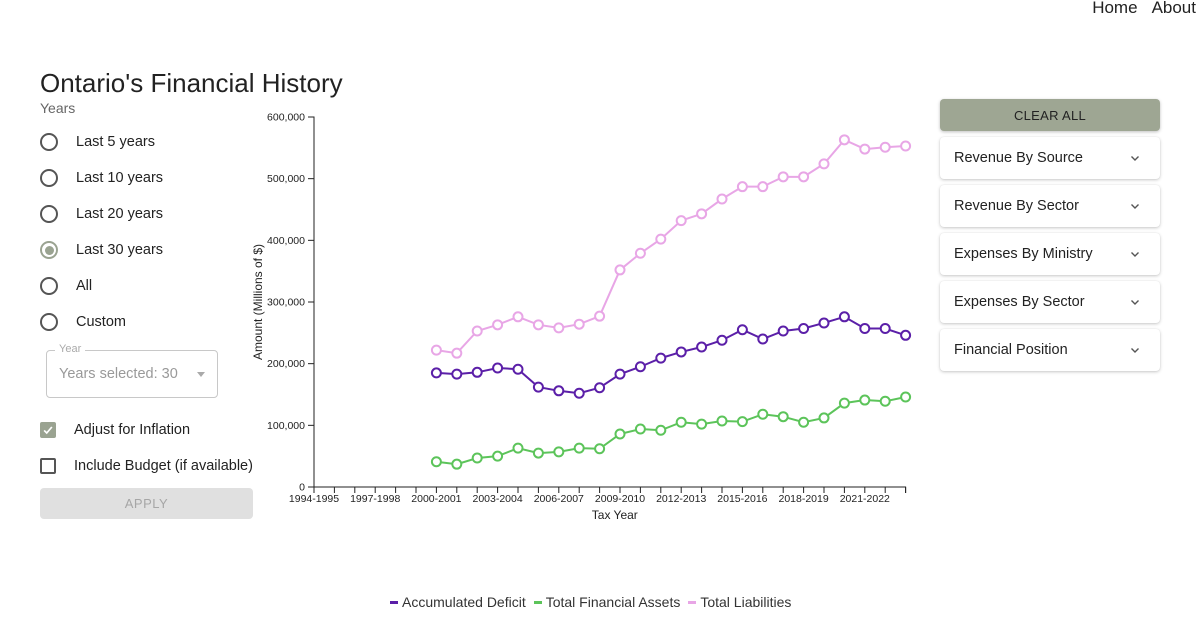 This screenshot has width=1200, height=640. What do you see at coordinates (150, 142) in the screenshot?
I see `radio-option-last-5-years: Last 5 years` at bounding box center [150, 142].